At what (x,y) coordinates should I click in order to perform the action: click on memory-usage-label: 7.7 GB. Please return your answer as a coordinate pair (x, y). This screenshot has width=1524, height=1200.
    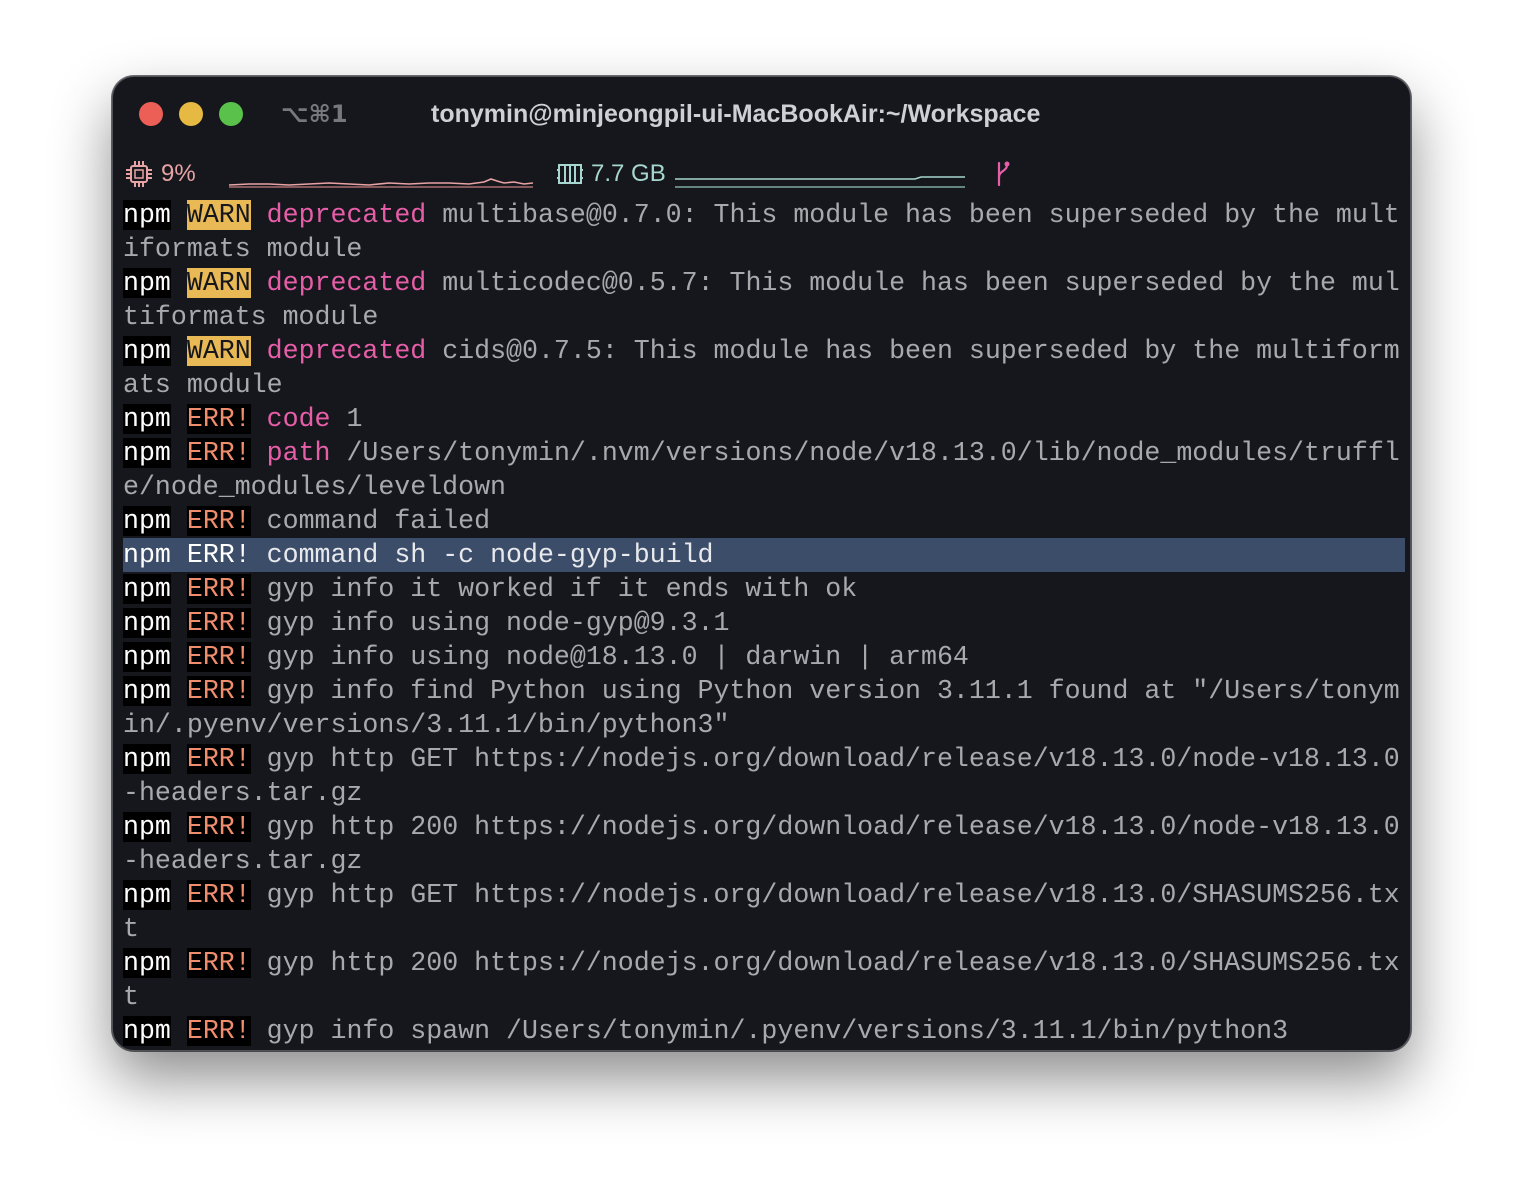
    Looking at the image, I should click on (628, 173).